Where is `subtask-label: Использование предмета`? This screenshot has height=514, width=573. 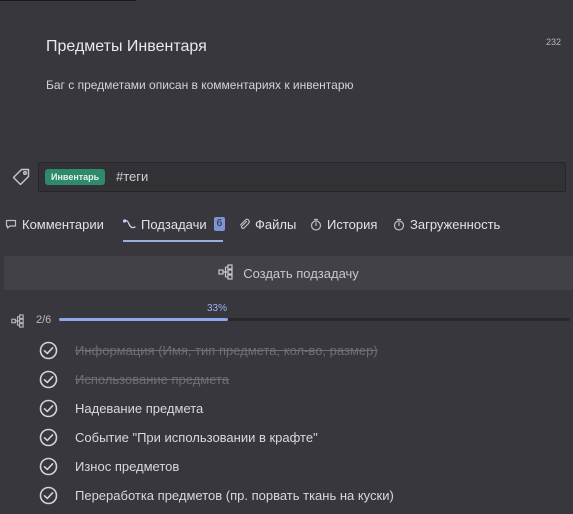
subtask-label: Использование предмета is located at coordinates (152, 379).